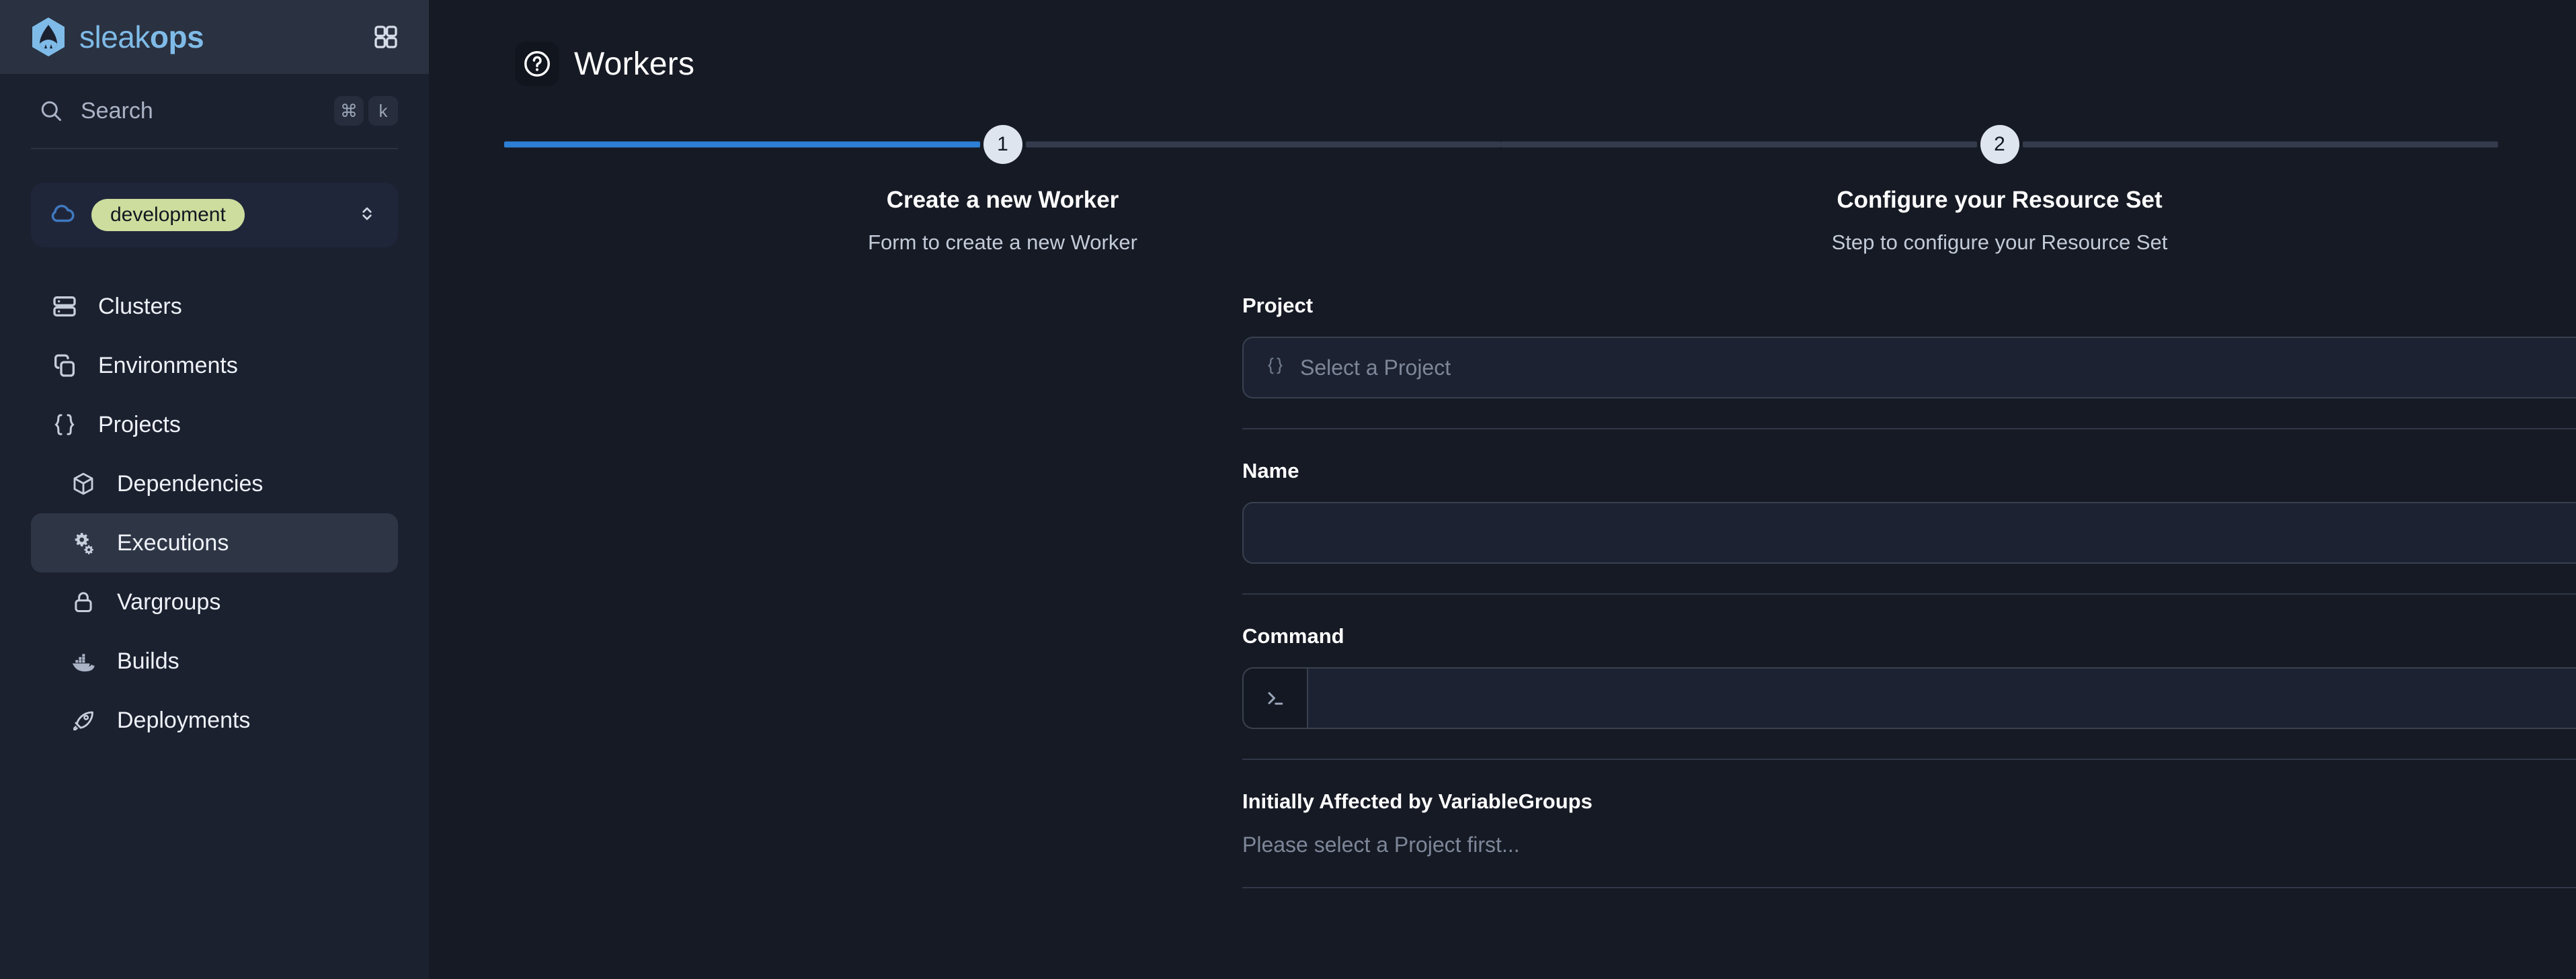 The width and height of the screenshot is (2576, 979). Describe the element at coordinates (1941, 698) in the screenshot. I see `command-input` at that location.